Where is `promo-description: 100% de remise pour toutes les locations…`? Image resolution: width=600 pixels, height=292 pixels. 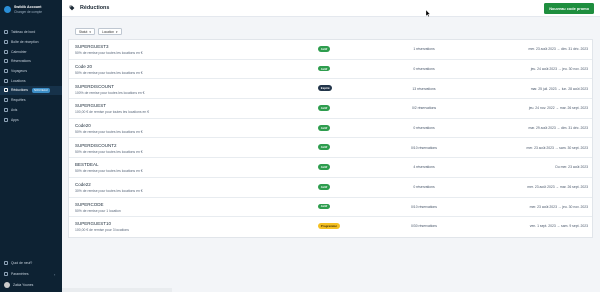
promo-description: 100% de remise pour toutes les locations… is located at coordinates (110, 92).